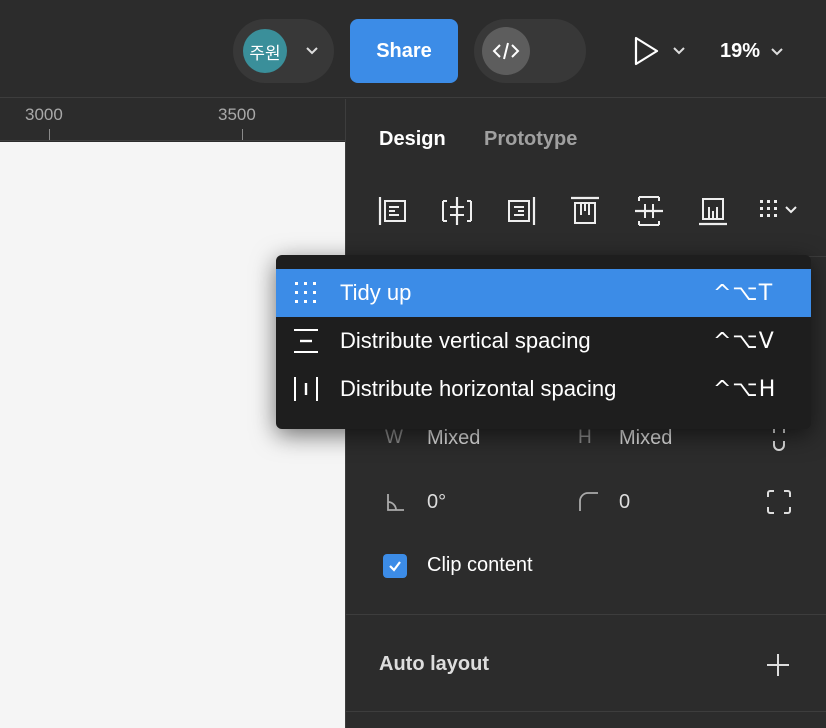 This screenshot has width=826, height=728. What do you see at coordinates (624, 502) in the screenshot?
I see `corner-radius-field: 0` at bounding box center [624, 502].